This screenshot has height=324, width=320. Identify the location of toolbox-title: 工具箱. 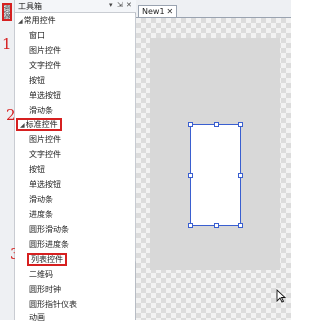
(30, 6).